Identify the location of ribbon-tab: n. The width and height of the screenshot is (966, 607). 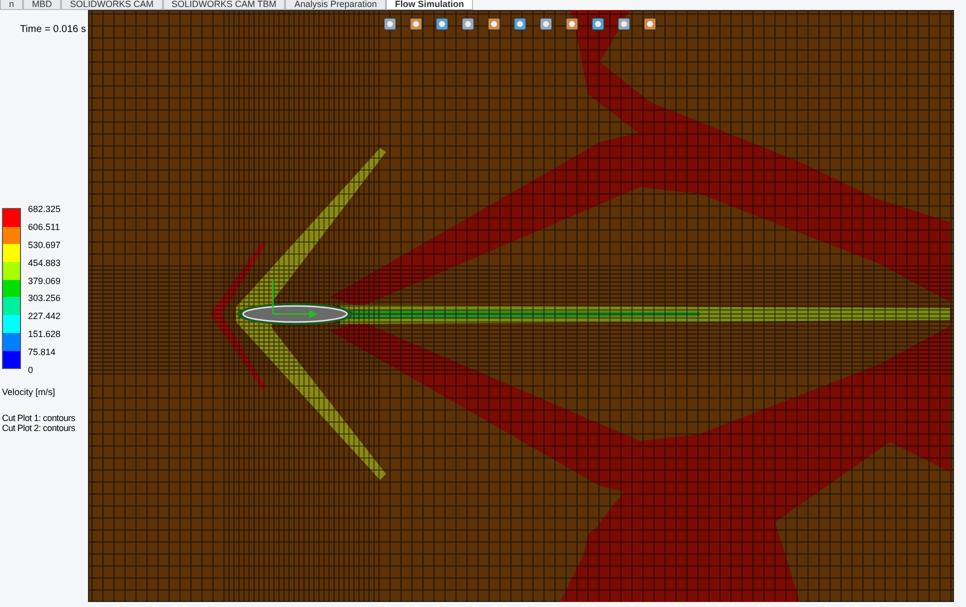
(12, 5).